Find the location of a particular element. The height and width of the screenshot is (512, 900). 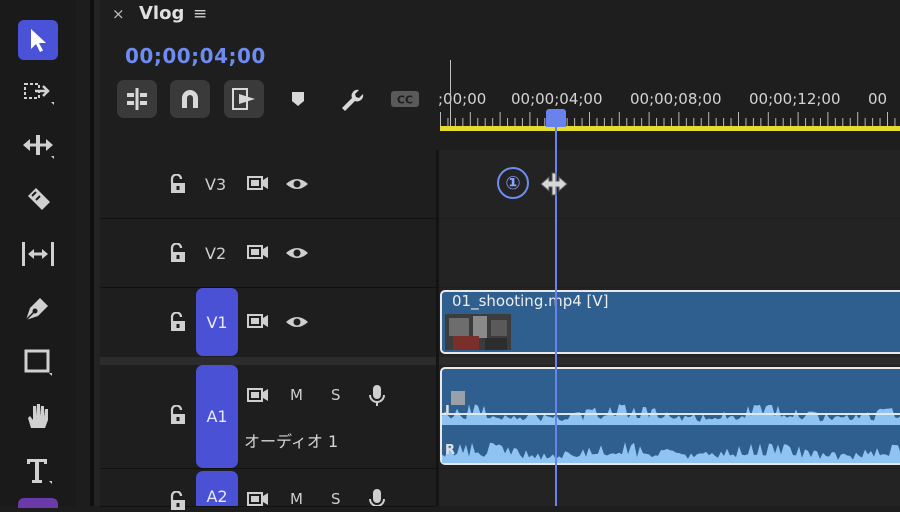

playhead-timecode: 00;00;04;00 is located at coordinates (195, 56).